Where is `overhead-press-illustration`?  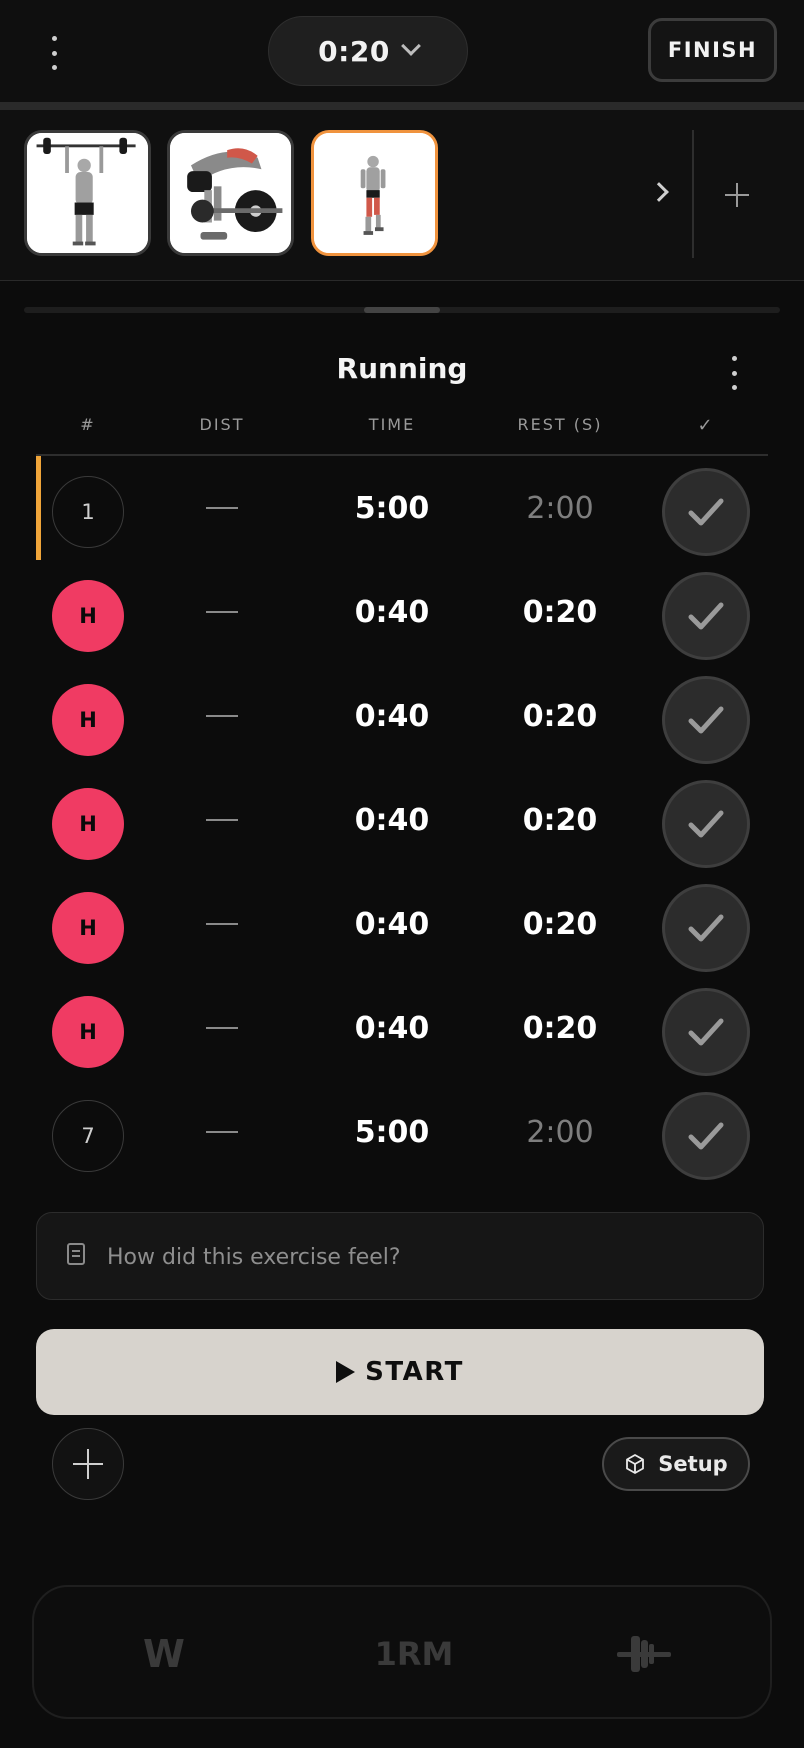
overhead-press-illustration is located at coordinates (87, 193).